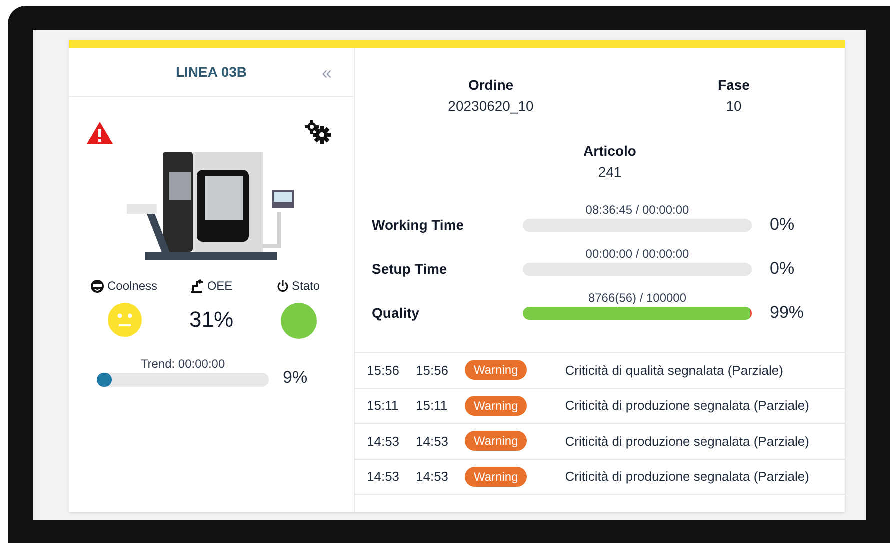 This screenshot has height=543, width=890. What do you see at coordinates (212, 72) in the screenshot?
I see `line-title: LINEA 03B` at bounding box center [212, 72].